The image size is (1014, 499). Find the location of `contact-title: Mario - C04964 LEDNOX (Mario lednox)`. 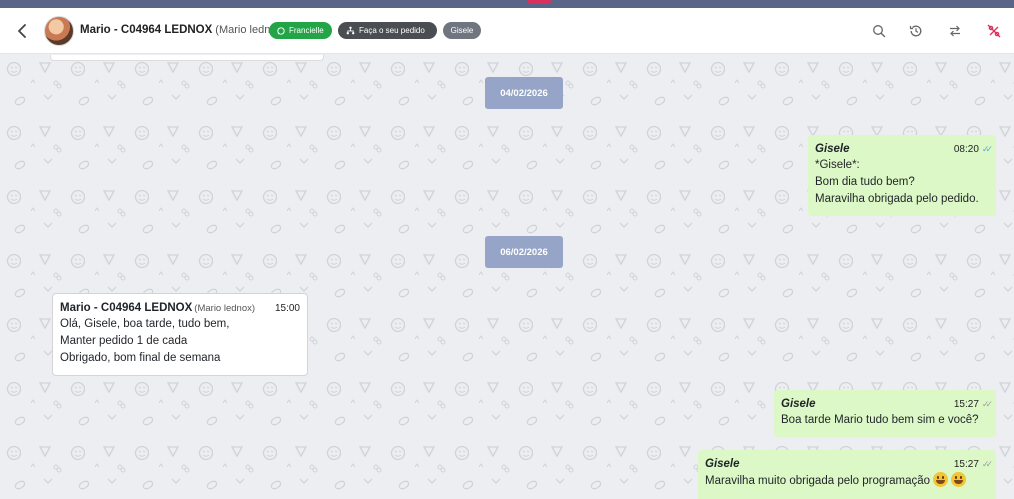

contact-title: Mario - C04964 LEDNOX (Mario lednox) is located at coordinates (183, 30).